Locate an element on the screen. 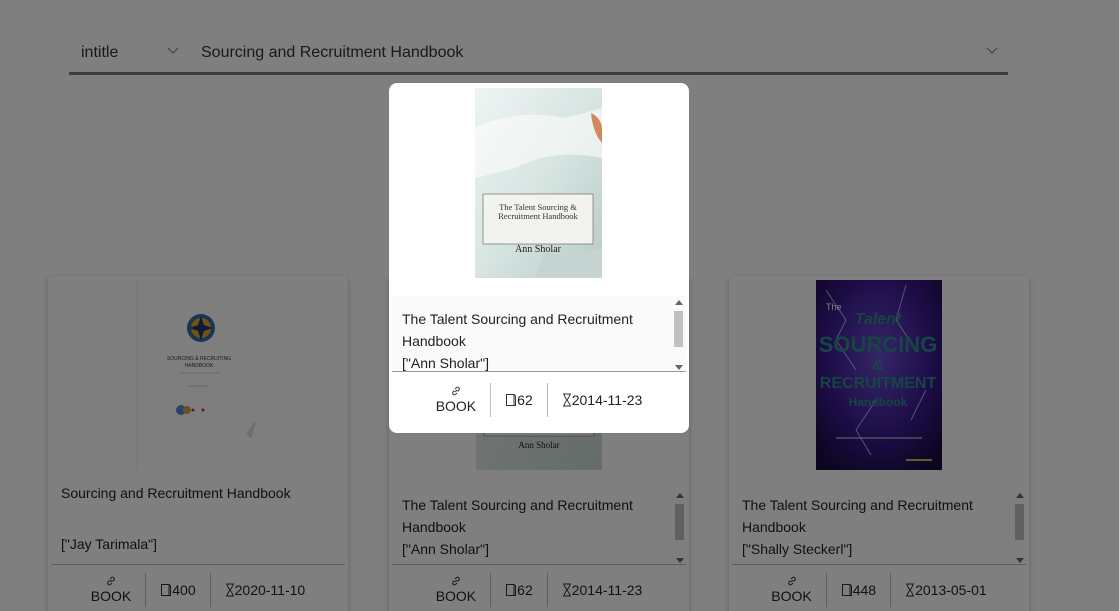  scroll-up-icon is located at coordinates (679, 302).